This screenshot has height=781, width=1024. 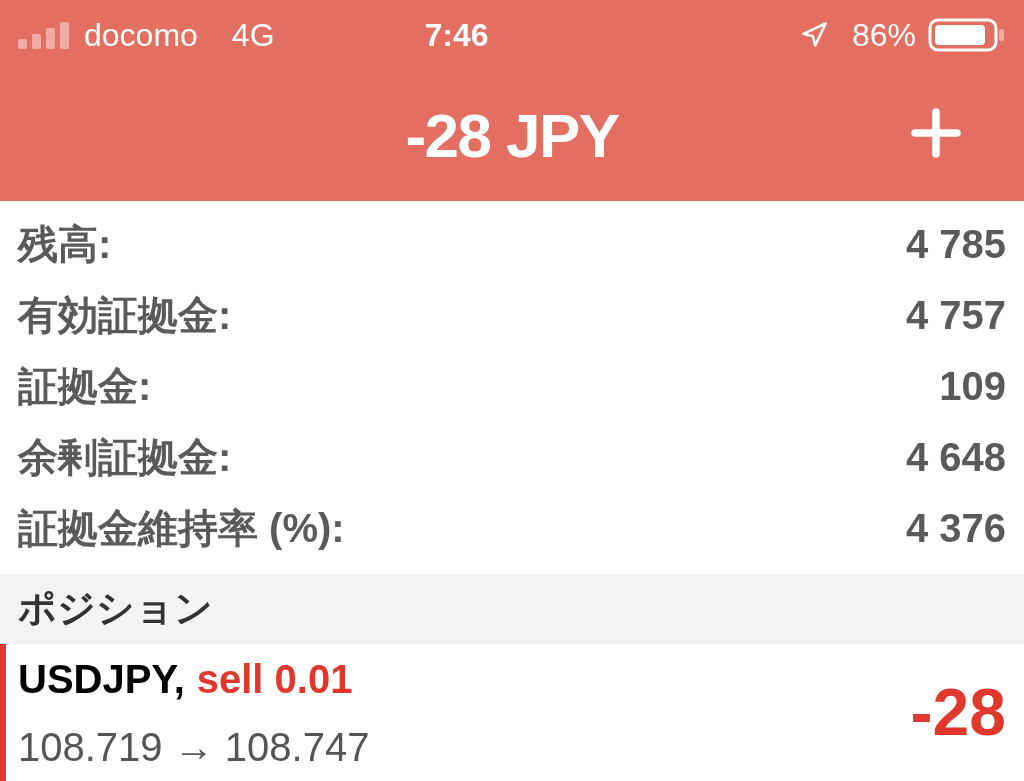 What do you see at coordinates (512, 135) in the screenshot?
I see `balance-title: -28 JPY` at bounding box center [512, 135].